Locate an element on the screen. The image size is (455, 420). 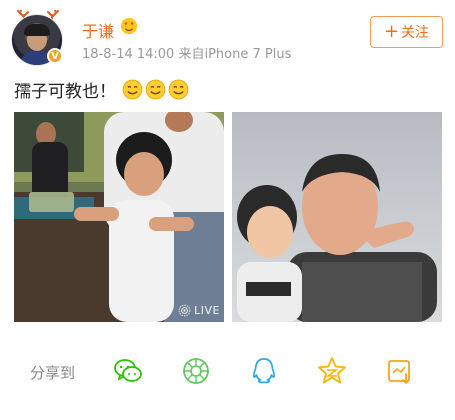
post-timestamp: 18-8-14 14:00 is located at coordinates (128, 54).